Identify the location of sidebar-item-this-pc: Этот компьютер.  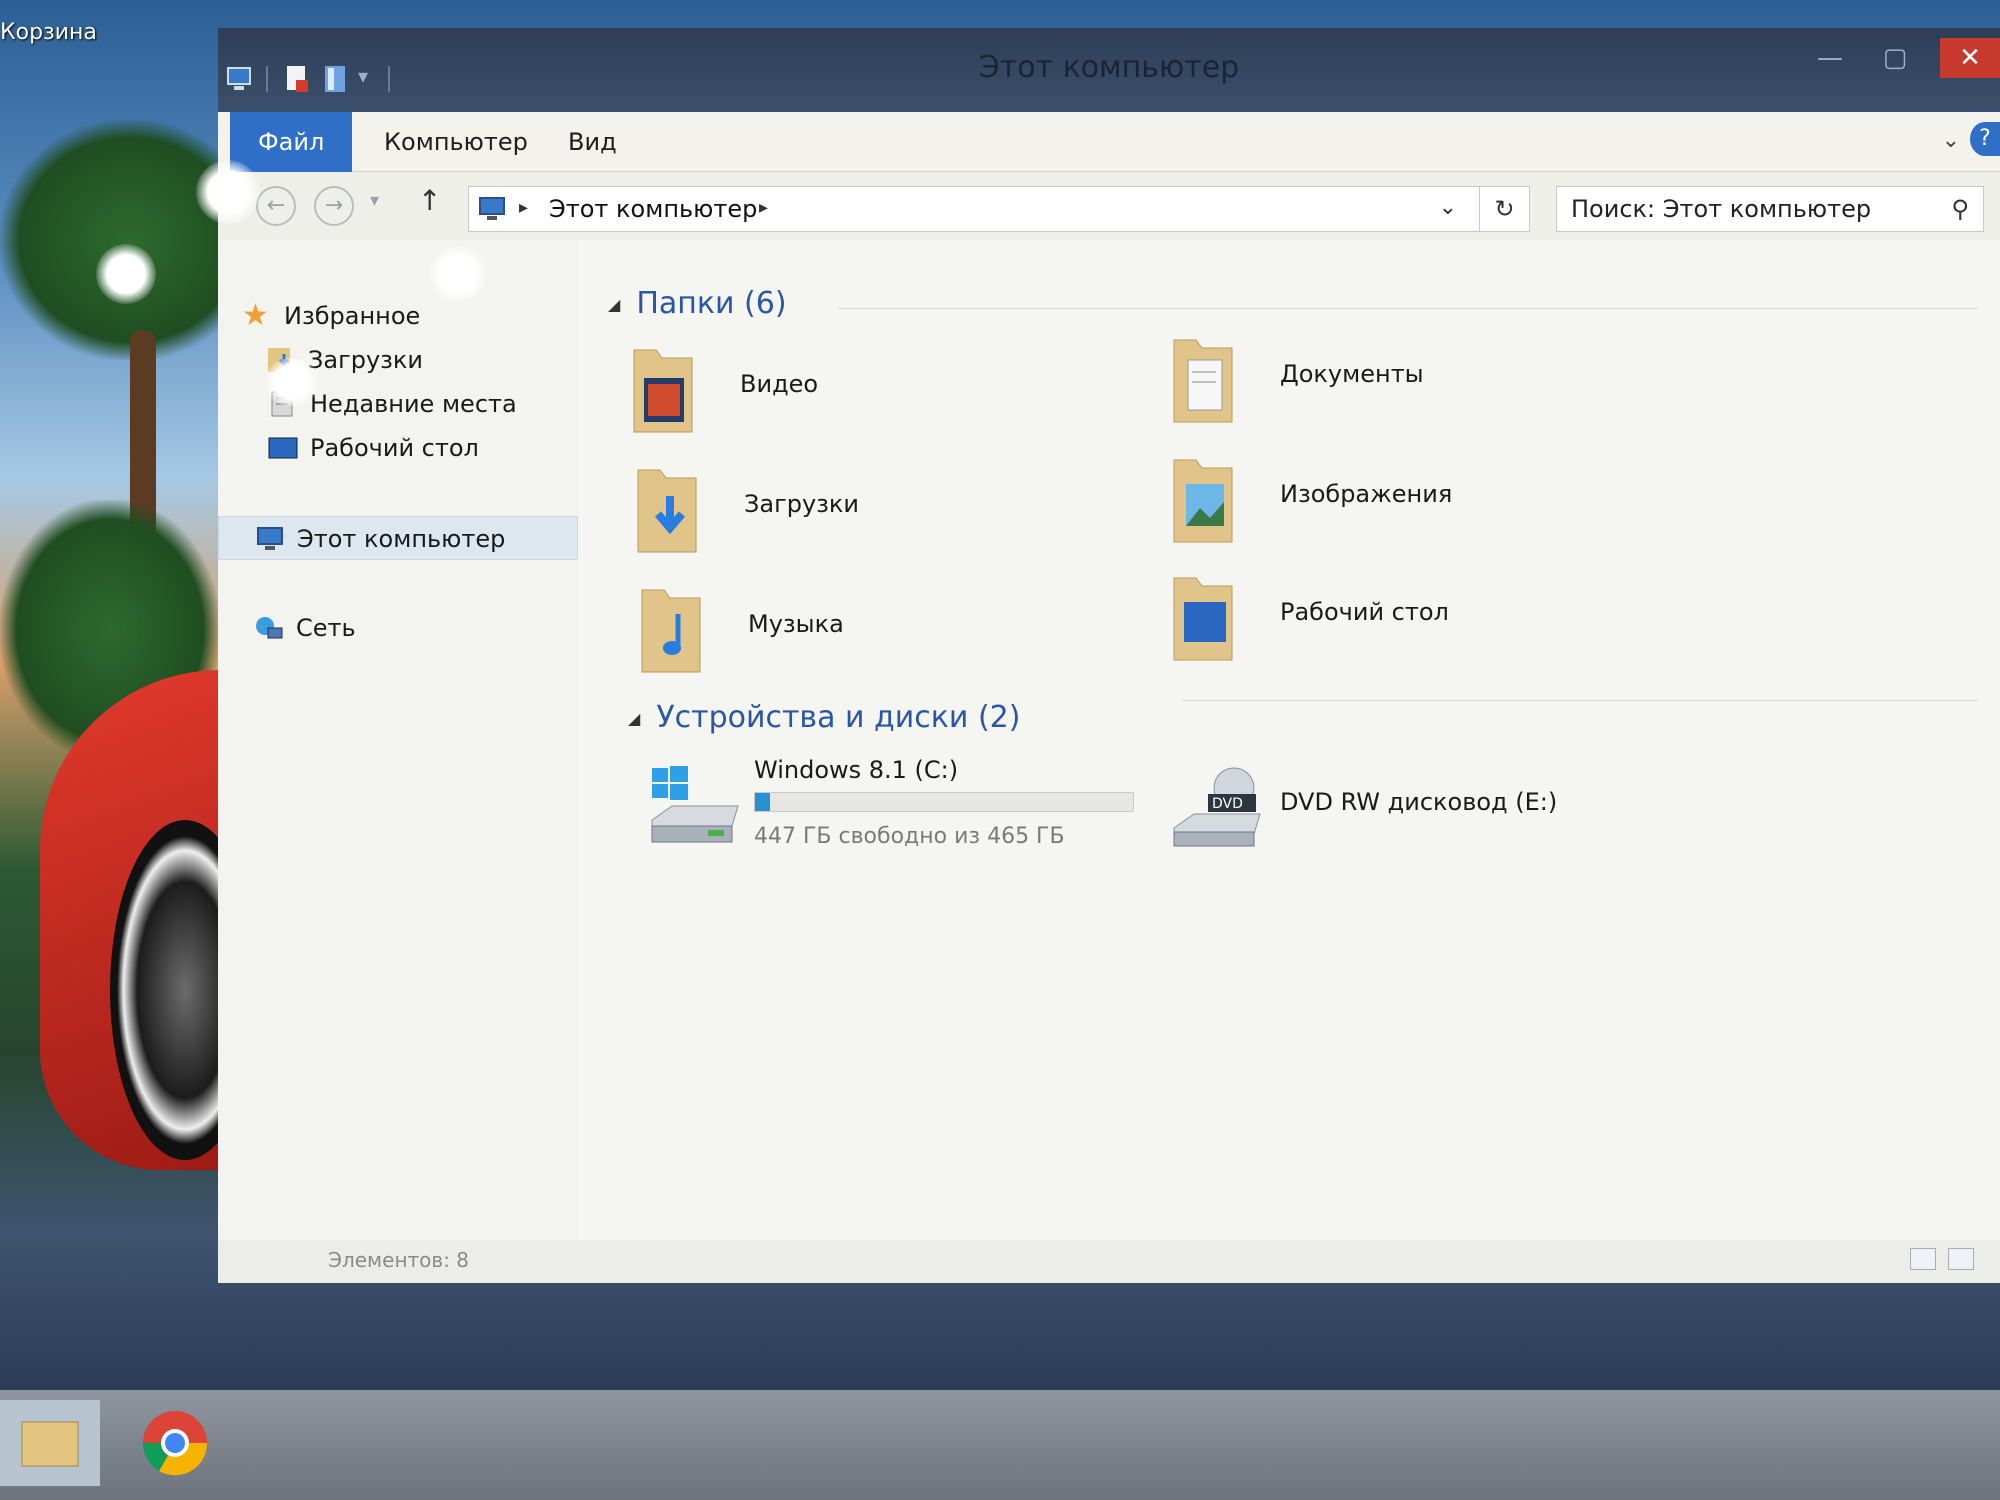
(398, 538).